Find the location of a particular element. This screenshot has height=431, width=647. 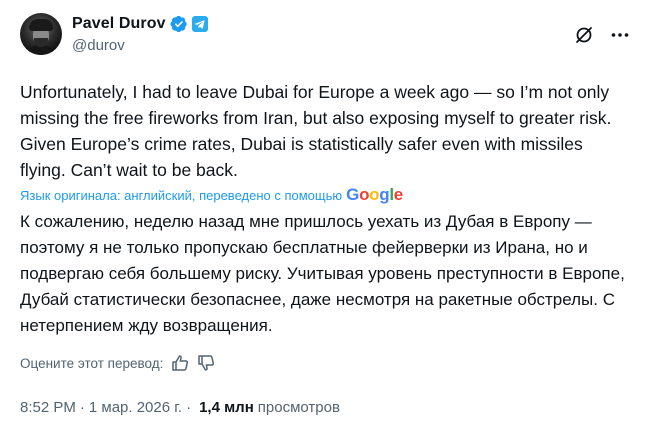

thumbs-up-icon is located at coordinates (180, 363).